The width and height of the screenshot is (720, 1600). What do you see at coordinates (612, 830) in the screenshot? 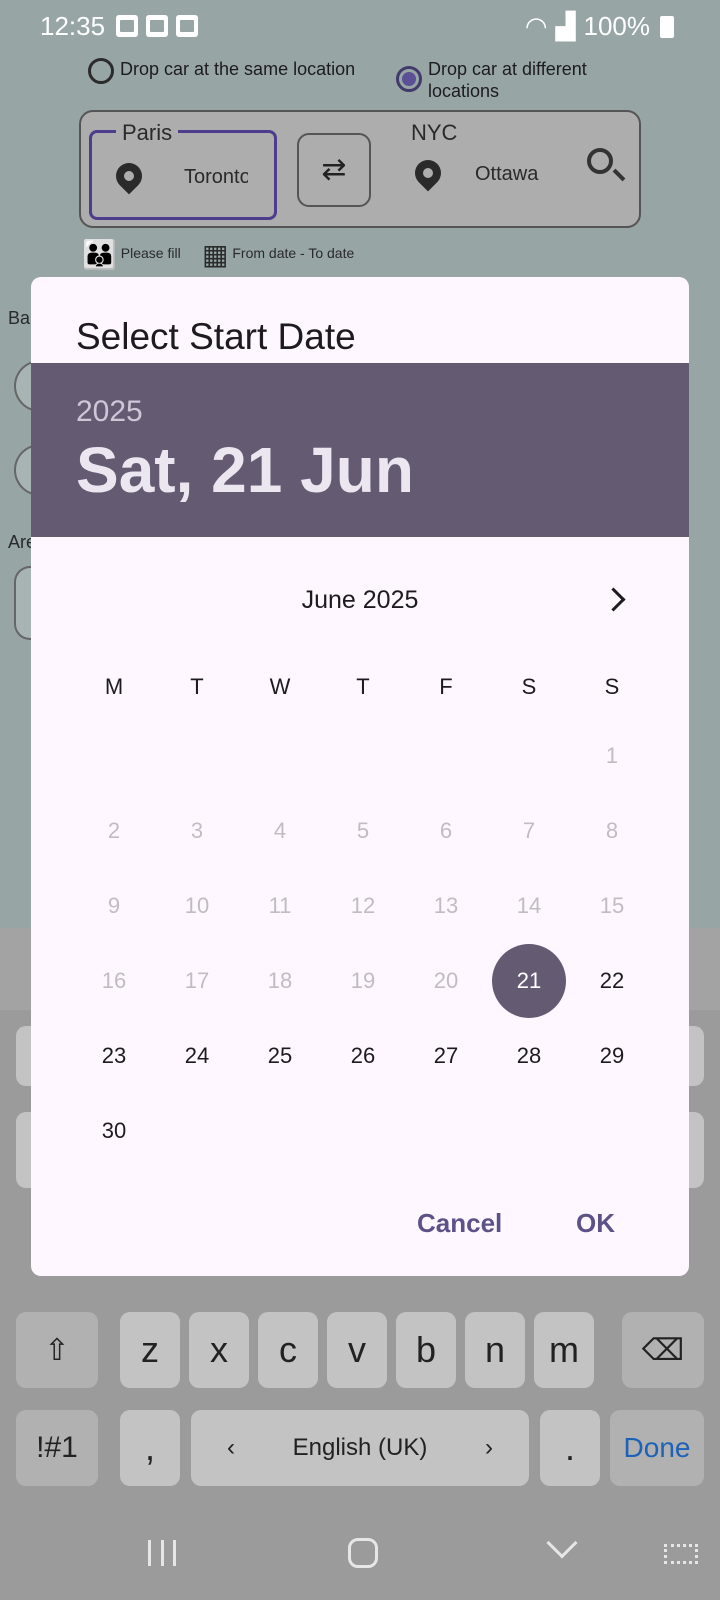
I see `day-cell: 8` at bounding box center [612, 830].